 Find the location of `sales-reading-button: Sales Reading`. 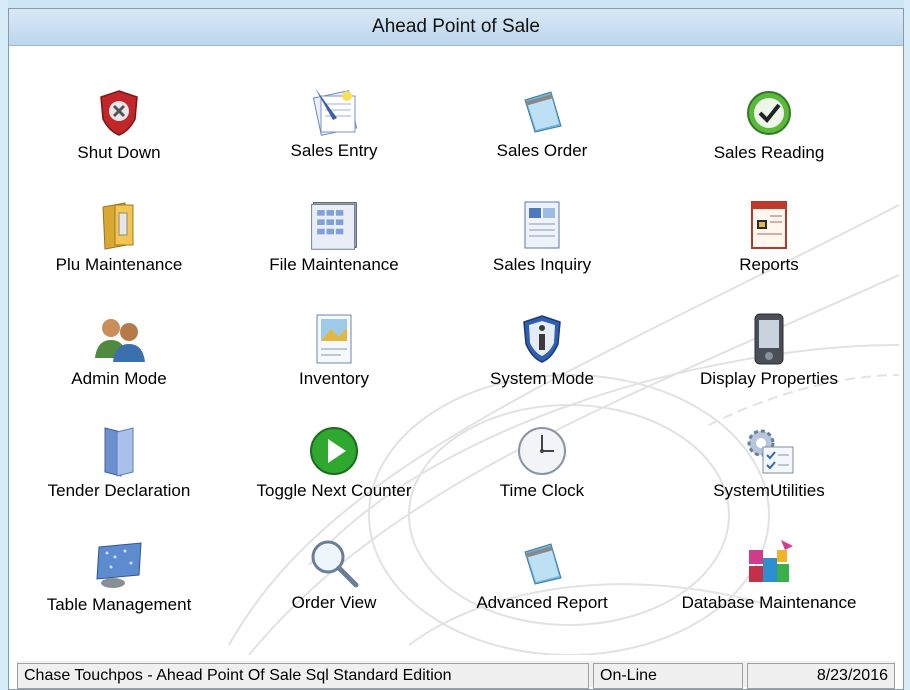

sales-reading-button: Sales Reading is located at coordinates (769, 135).